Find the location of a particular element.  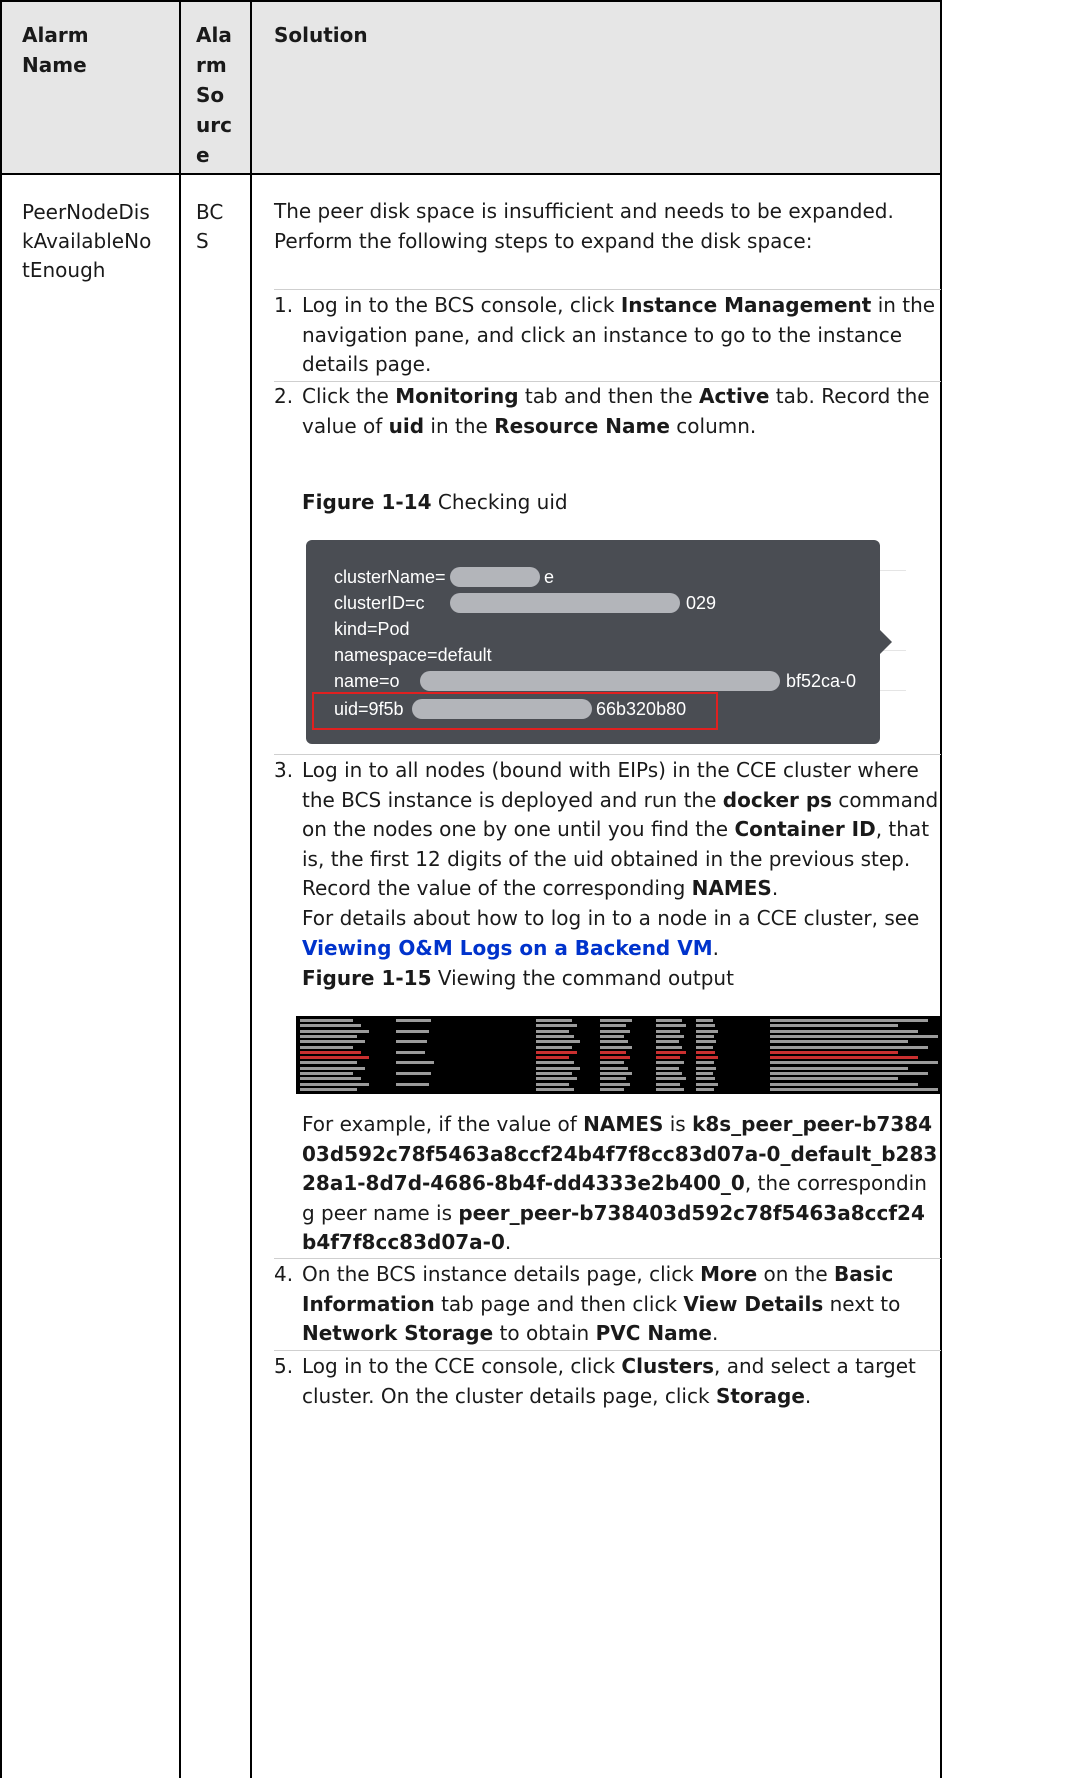

header-alarm-name-line: Name is located at coordinates (54, 65).